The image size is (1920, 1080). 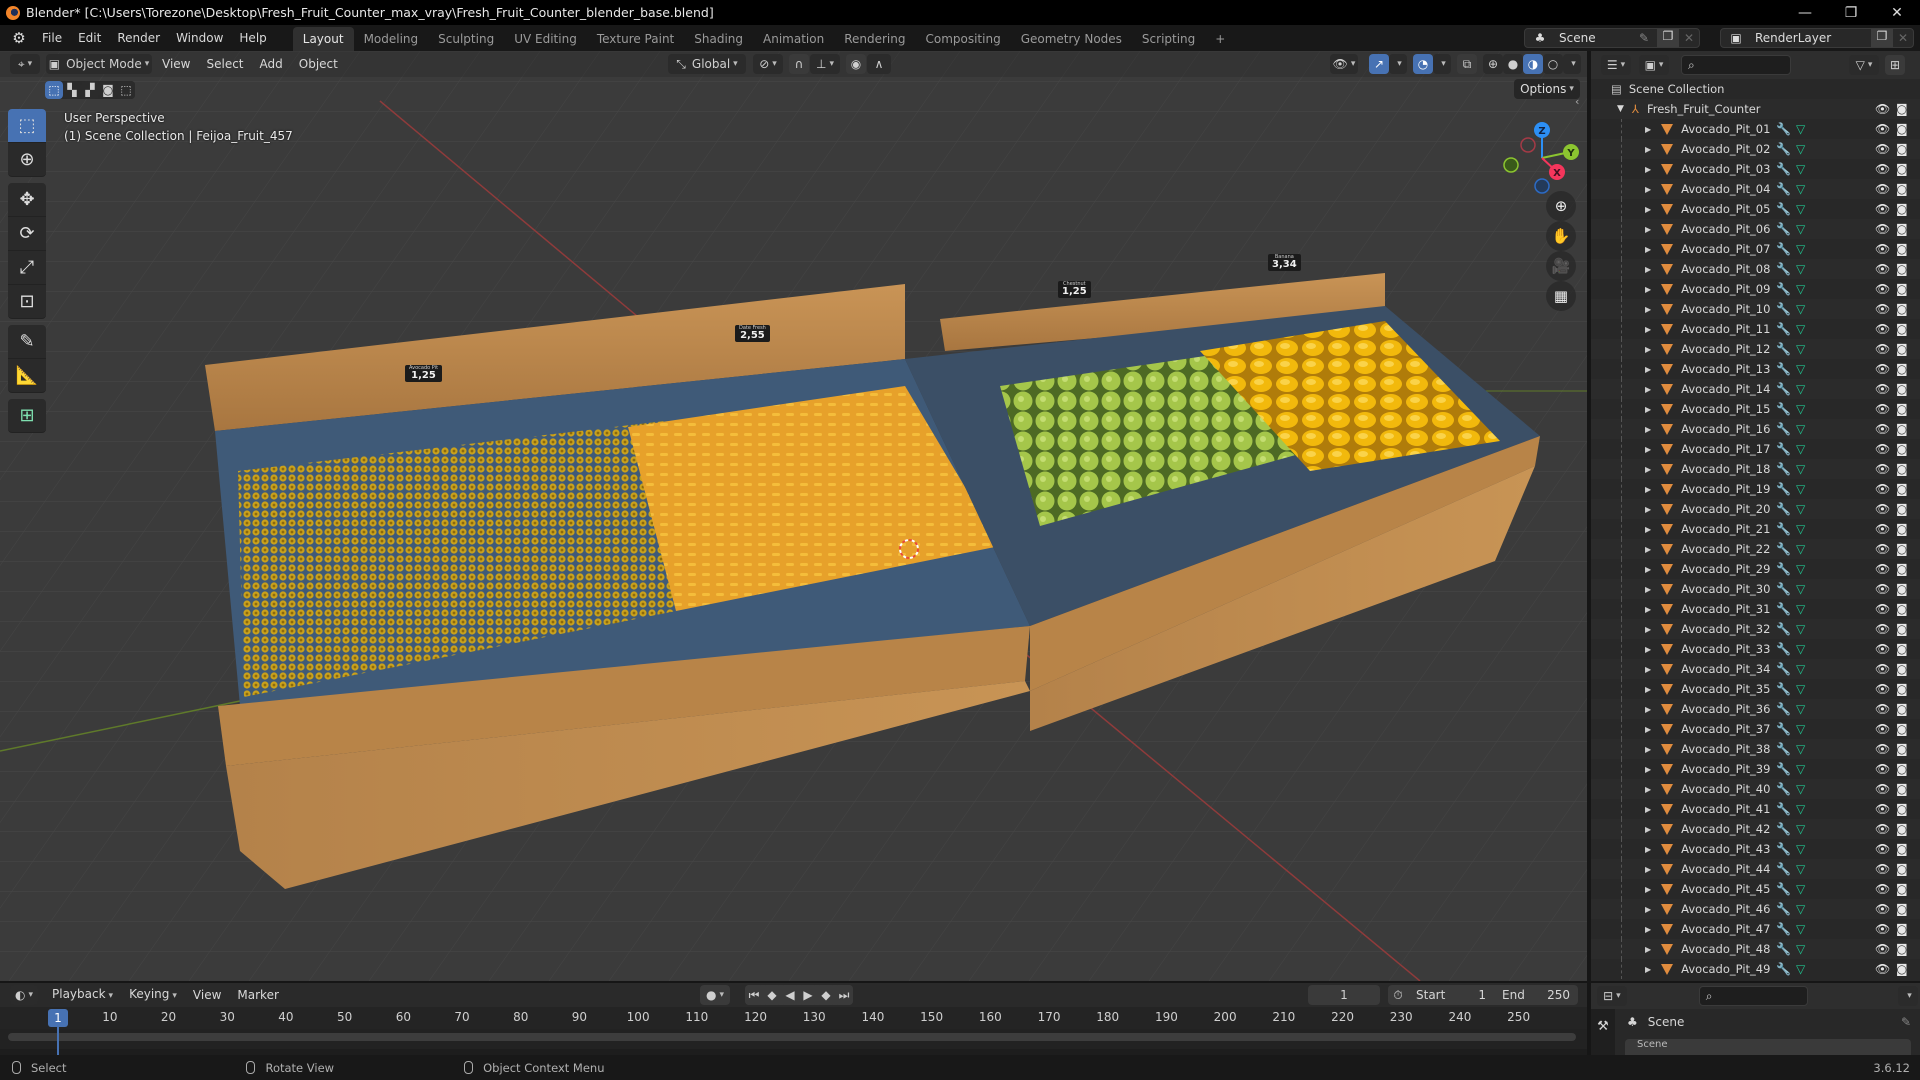 What do you see at coordinates (1553, 64) in the screenshot?
I see `rendered-shading-button: ○` at bounding box center [1553, 64].